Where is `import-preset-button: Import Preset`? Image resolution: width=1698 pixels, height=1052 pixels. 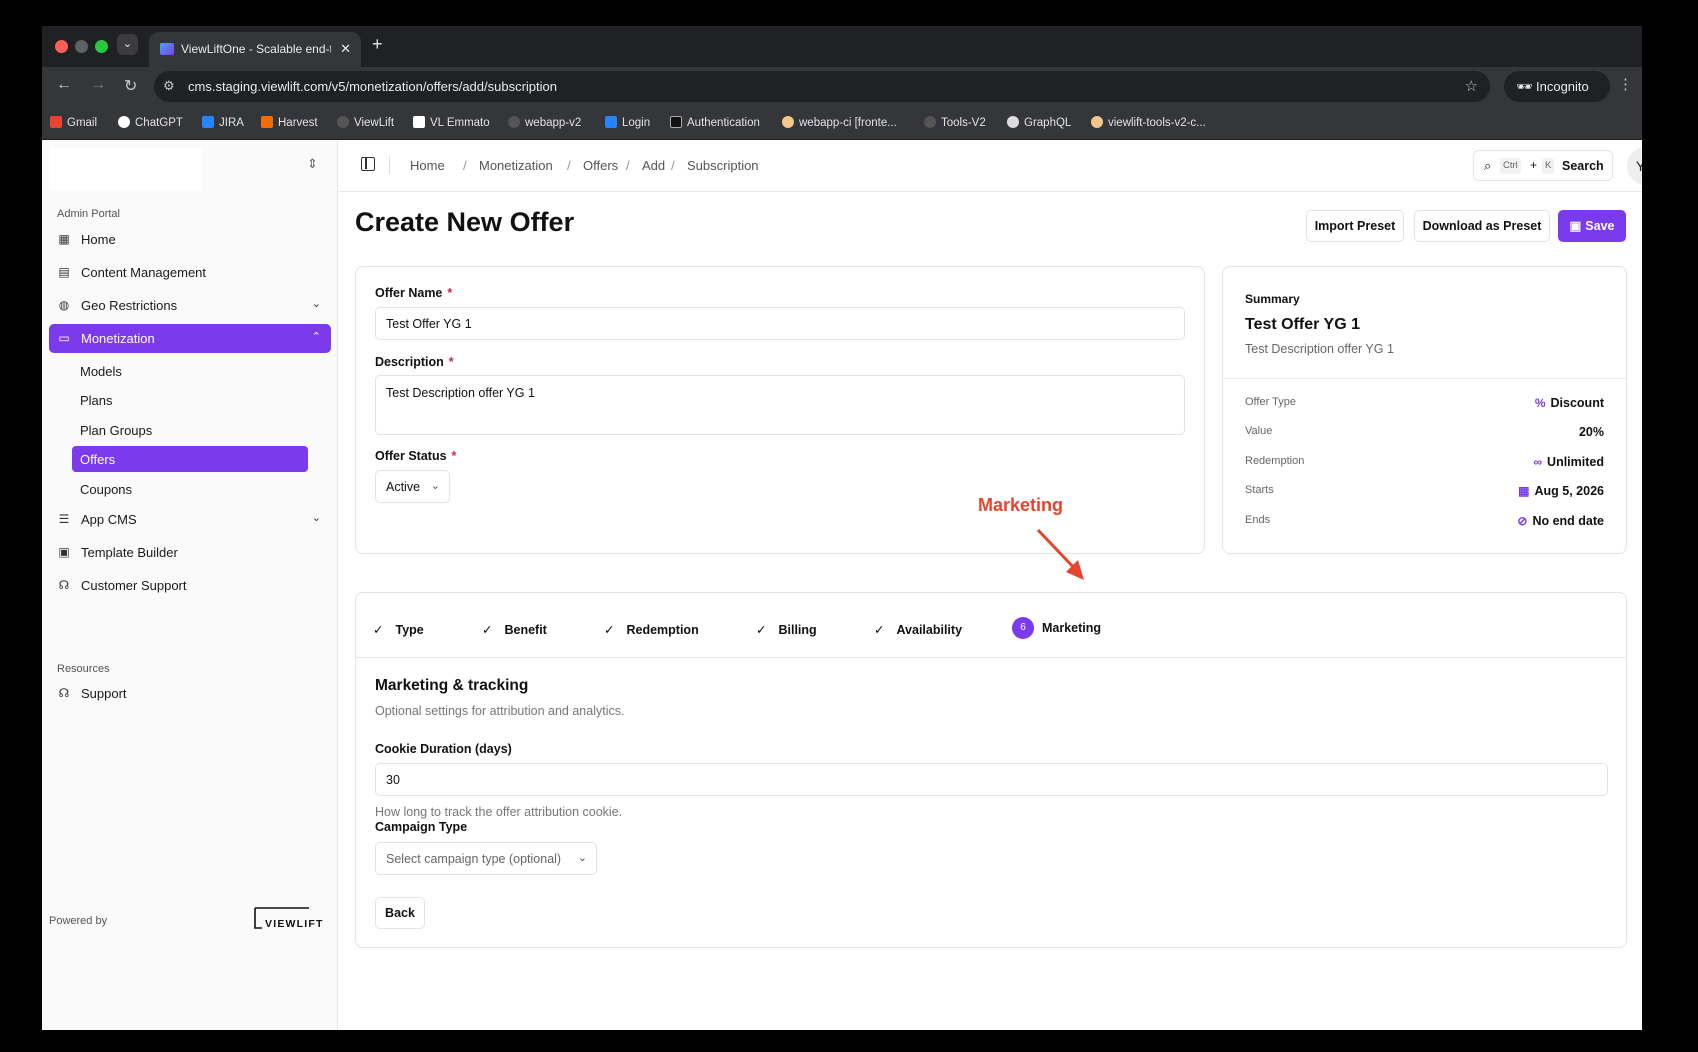 import-preset-button: Import Preset is located at coordinates (1355, 226).